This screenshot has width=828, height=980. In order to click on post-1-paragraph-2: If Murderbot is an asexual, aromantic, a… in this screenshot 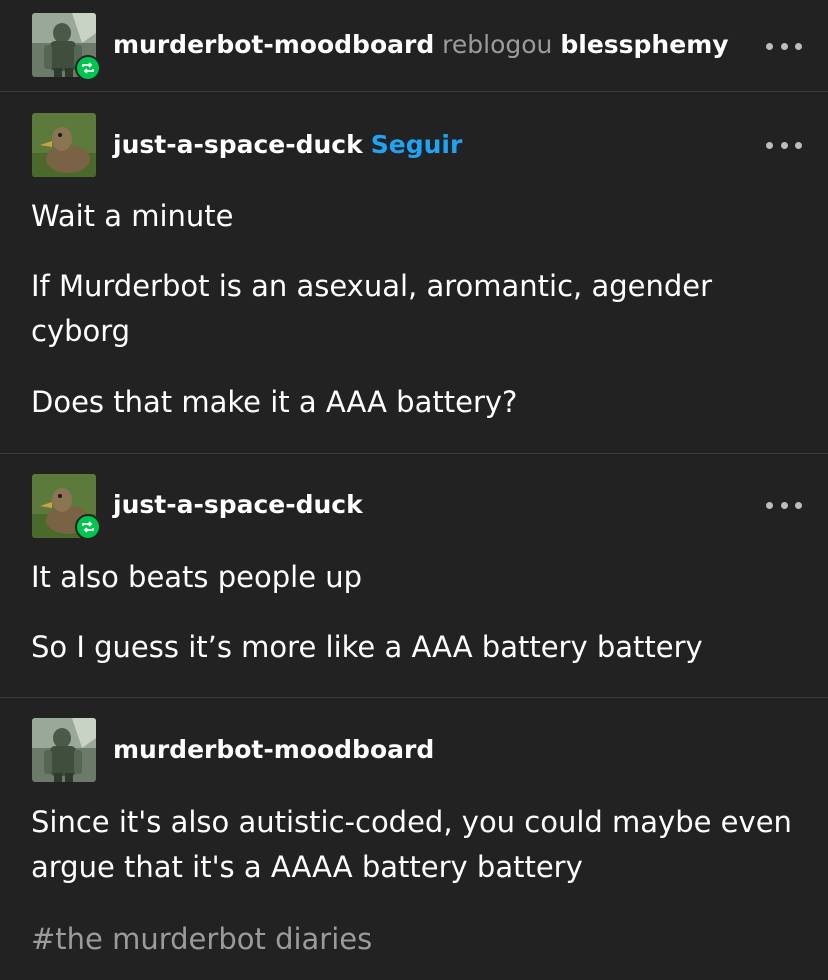, I will do `click(372, 308)`.